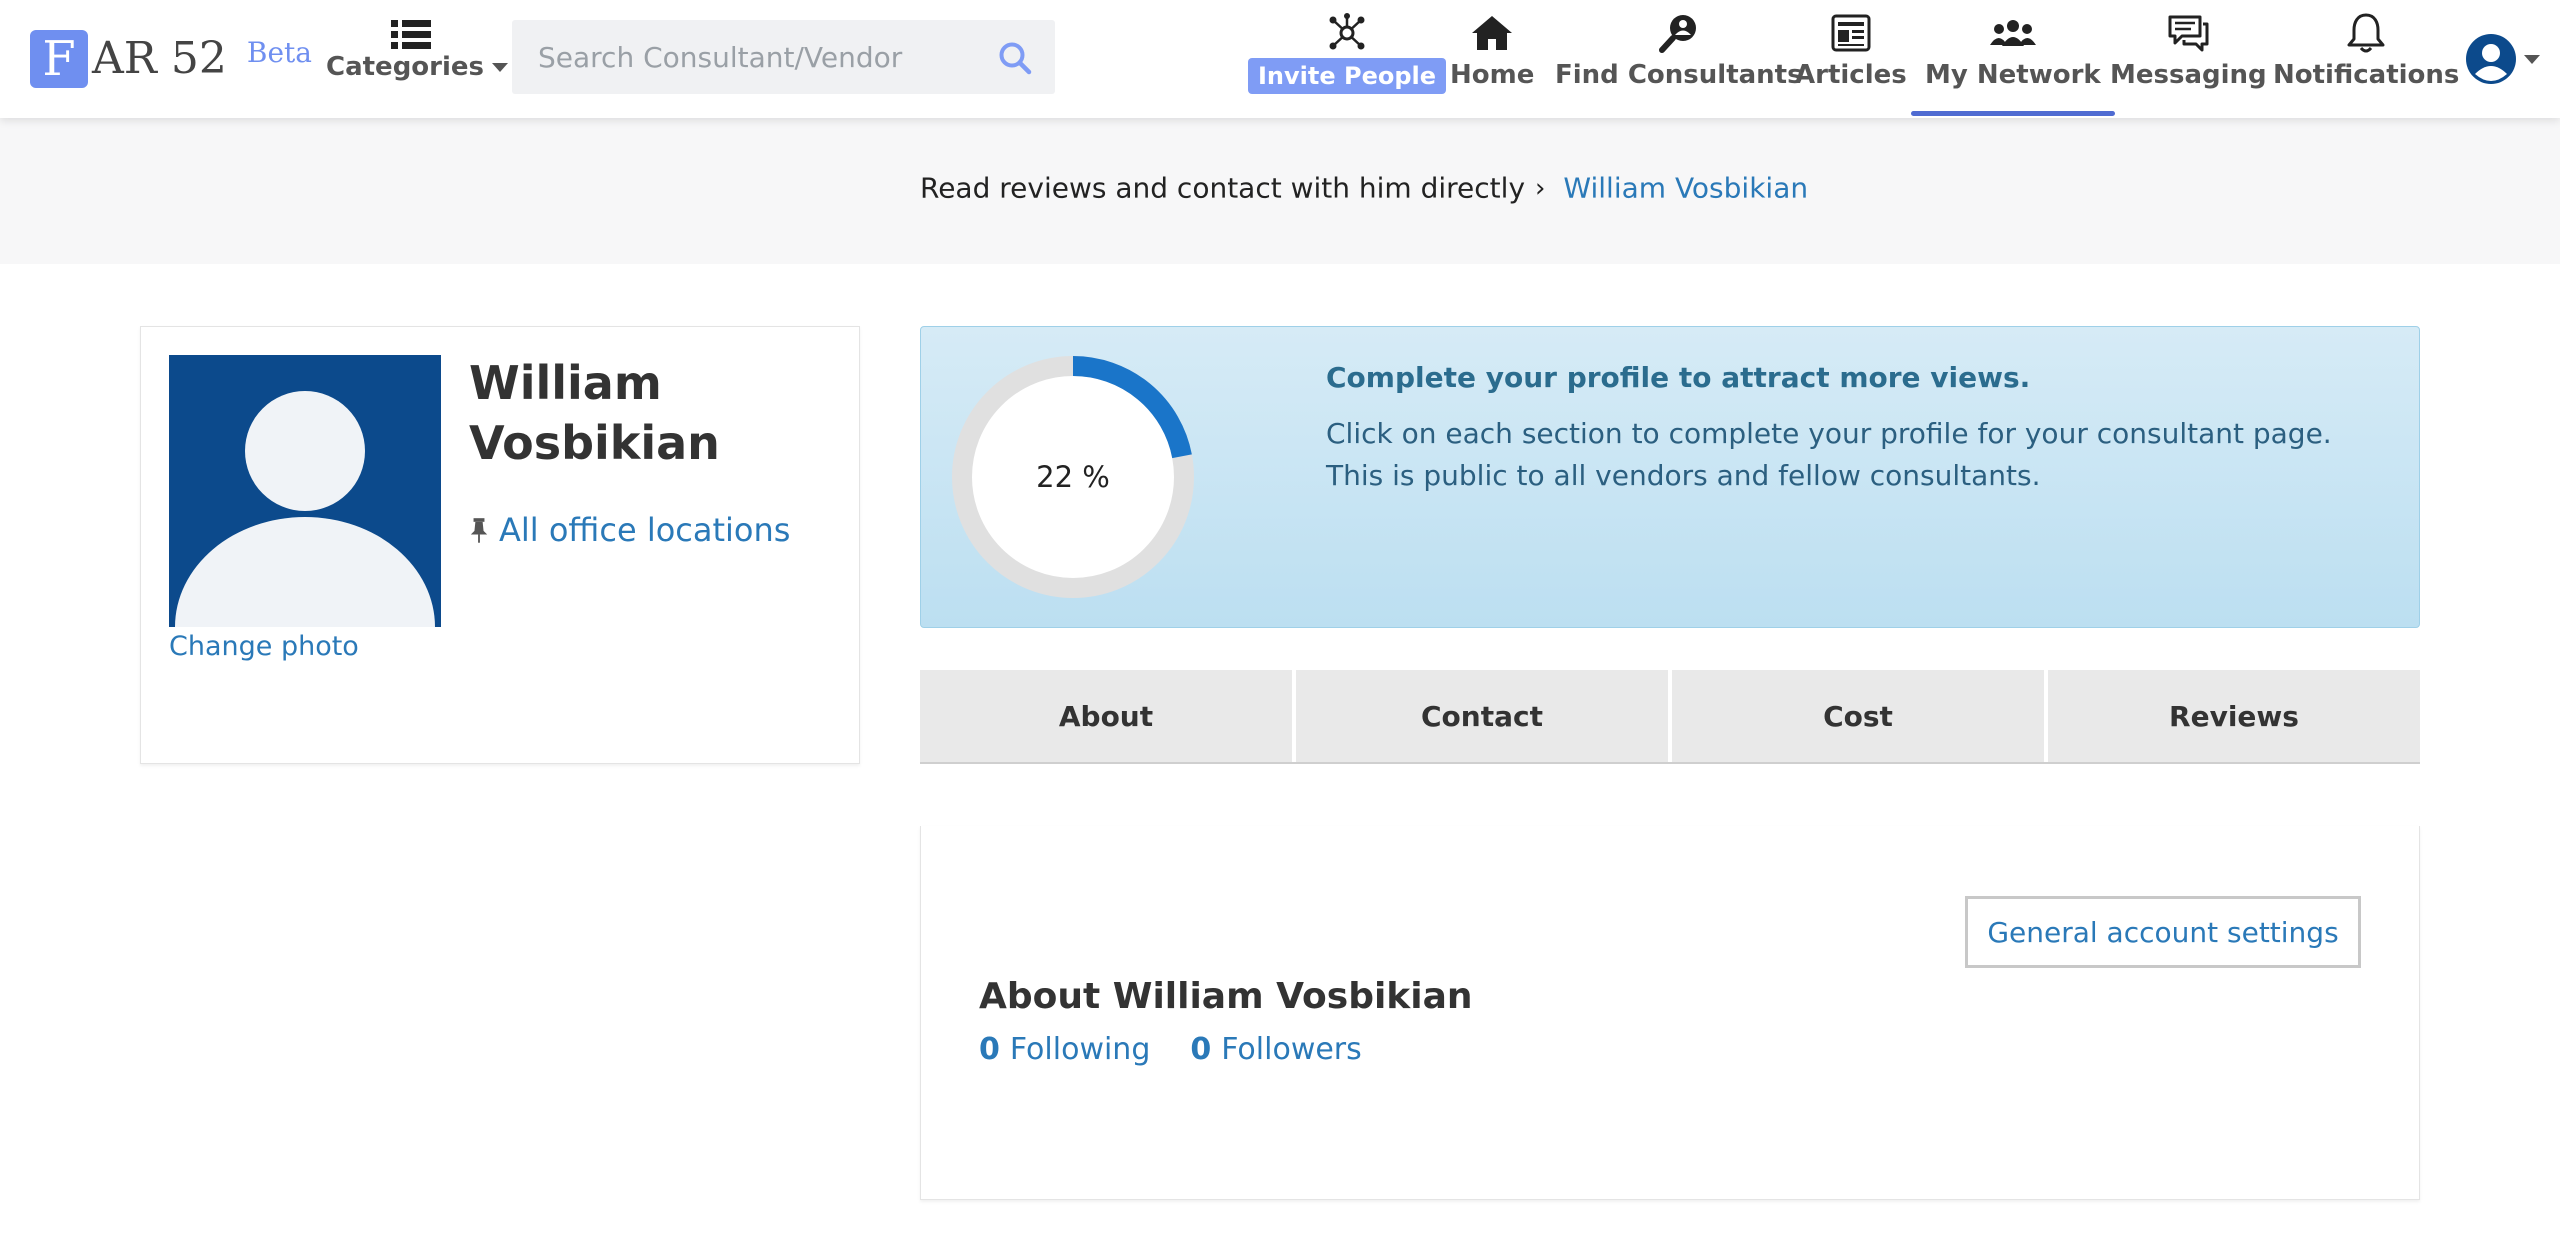 This screenshot has width=2560, height=1244. Describe the element at coordinates (989, 1049) in the screenshot. I see `following-count: 0` at that location.